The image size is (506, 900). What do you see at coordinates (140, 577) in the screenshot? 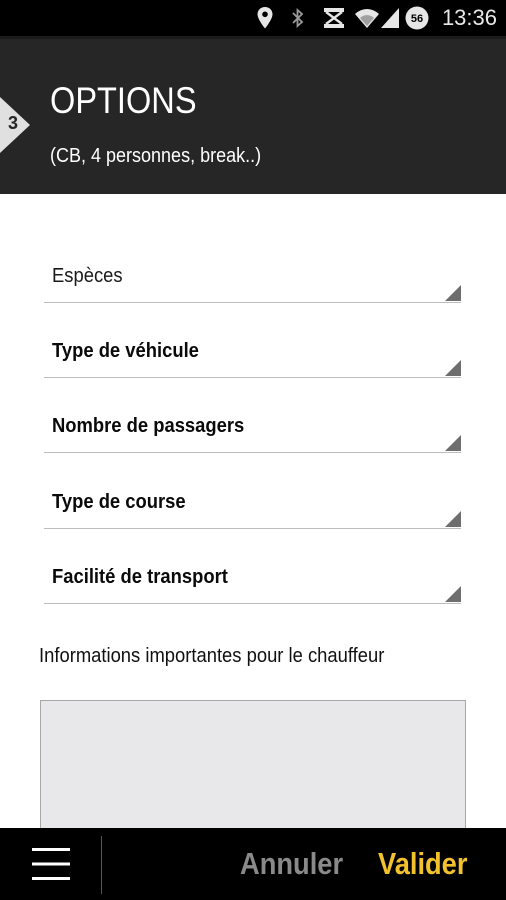
I see `transport-facility-label: Facilité de transport` at bounding box center [140, 577].